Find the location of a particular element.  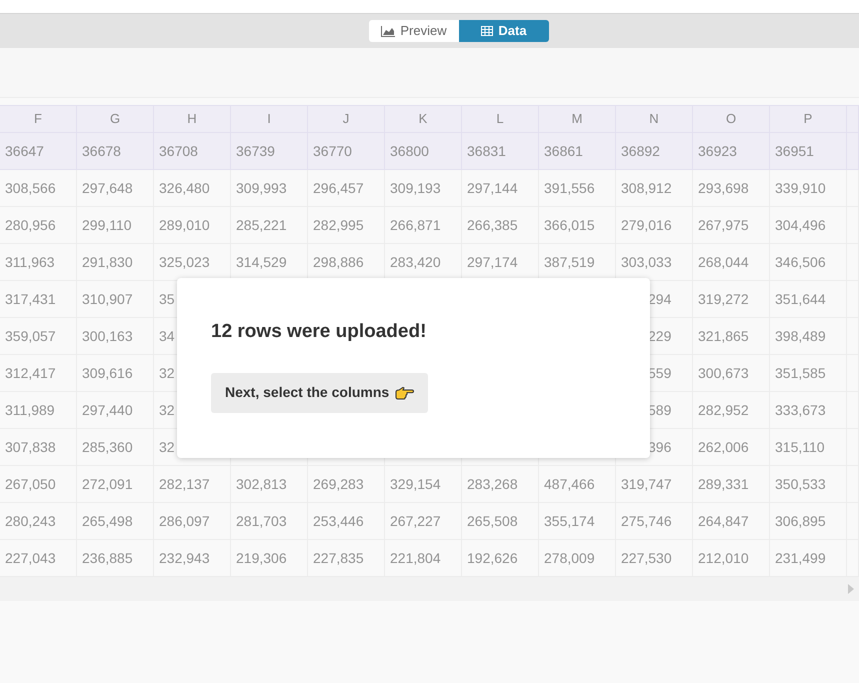

area-chart-icon is located at coordinates (388, 31).